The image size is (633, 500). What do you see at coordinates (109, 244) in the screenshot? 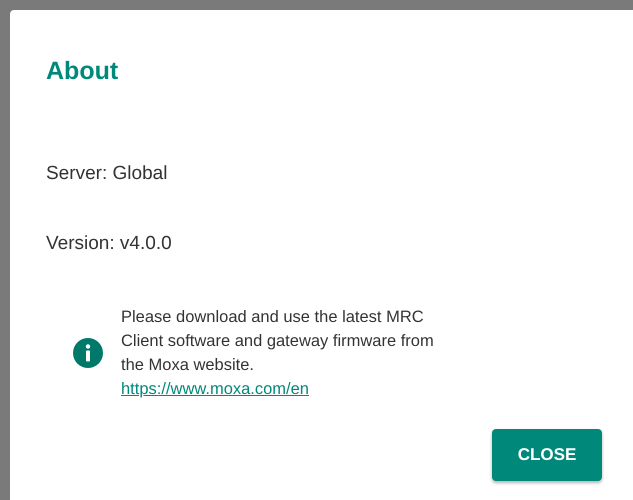
I see `info-line: Version: v4.0.0` at bounding box center [109, 244].